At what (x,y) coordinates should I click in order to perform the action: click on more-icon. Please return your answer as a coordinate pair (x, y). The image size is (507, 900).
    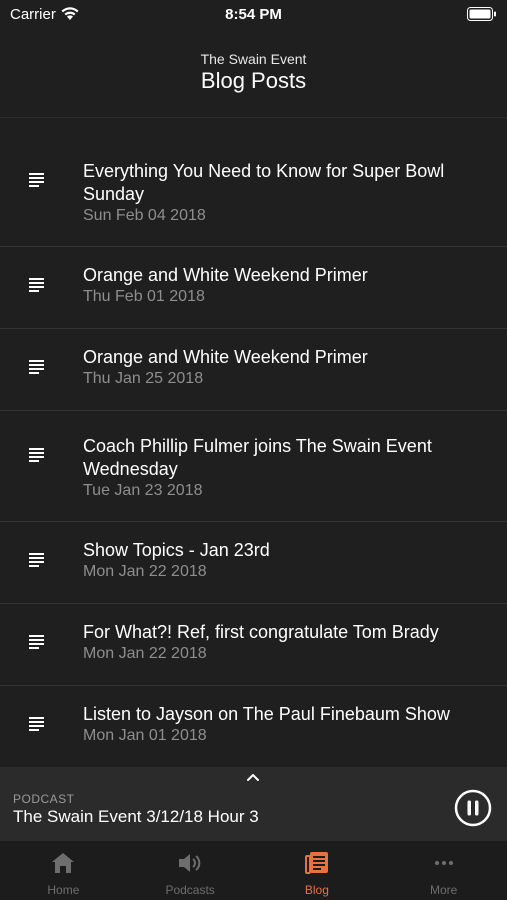
    Looking at the image, I should click on (443, 863).